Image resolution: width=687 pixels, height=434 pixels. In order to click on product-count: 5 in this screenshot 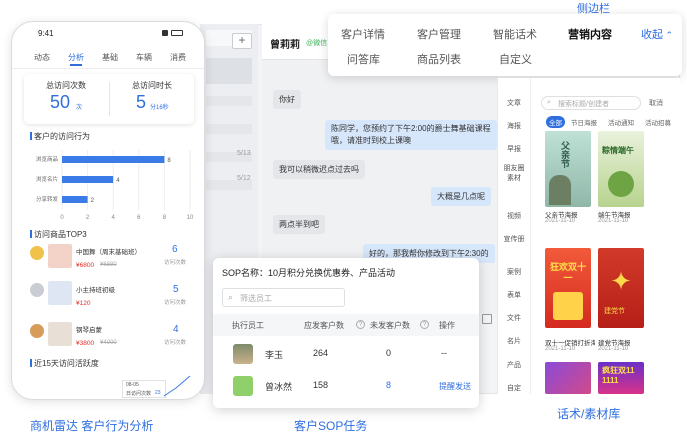, I will do `click(176, 289)`.